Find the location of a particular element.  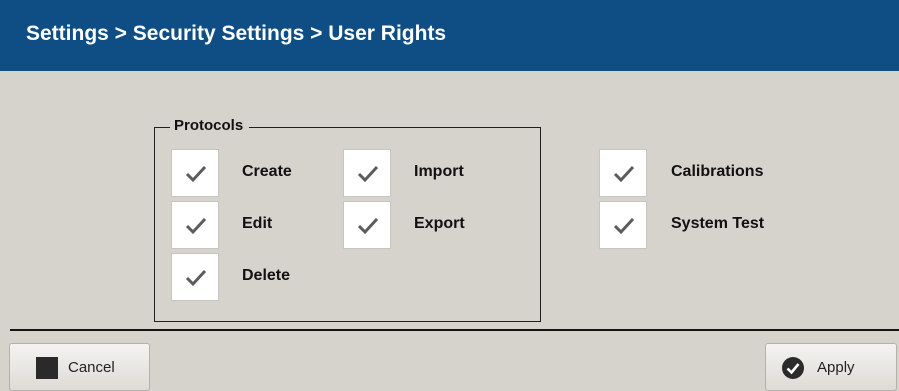

export-label: Export is located at coordinates (439, 223).